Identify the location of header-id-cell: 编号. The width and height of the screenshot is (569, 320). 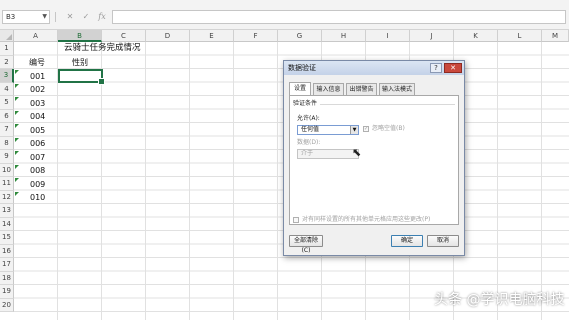
(37, 62).